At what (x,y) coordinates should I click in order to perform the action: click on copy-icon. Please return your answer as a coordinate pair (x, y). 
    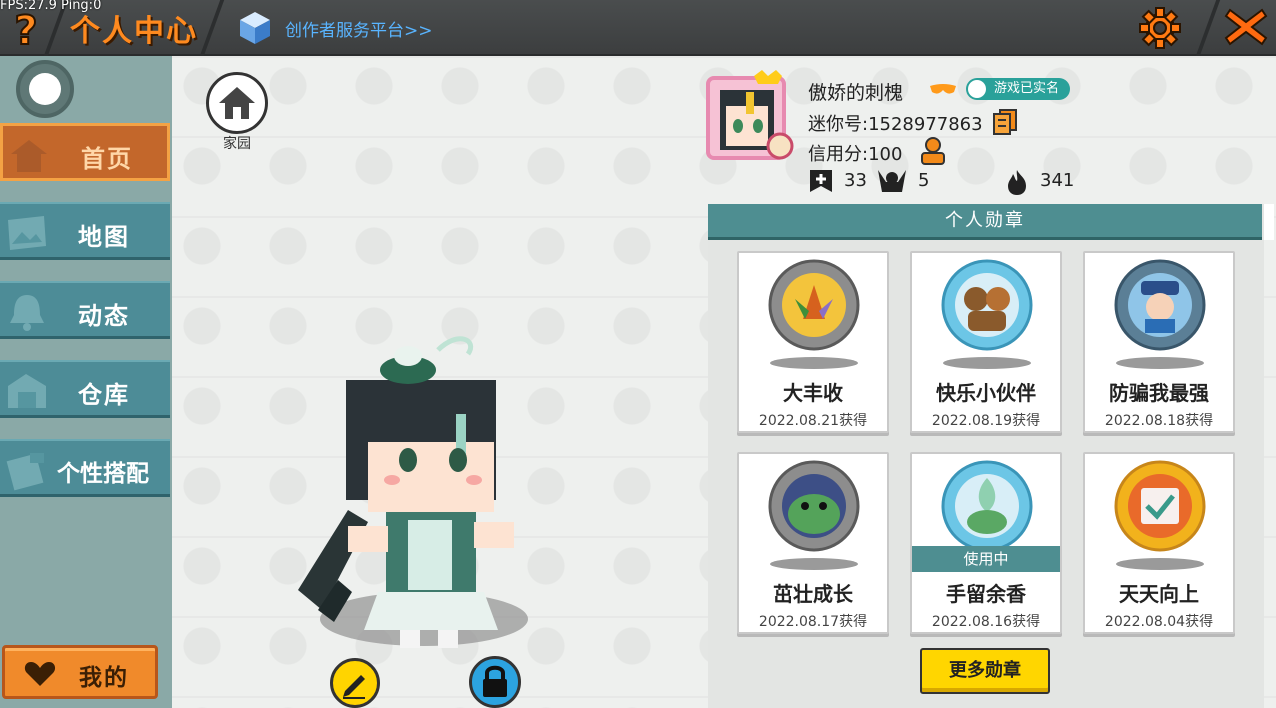
    Looking at the image, I should click on (1005, 122).